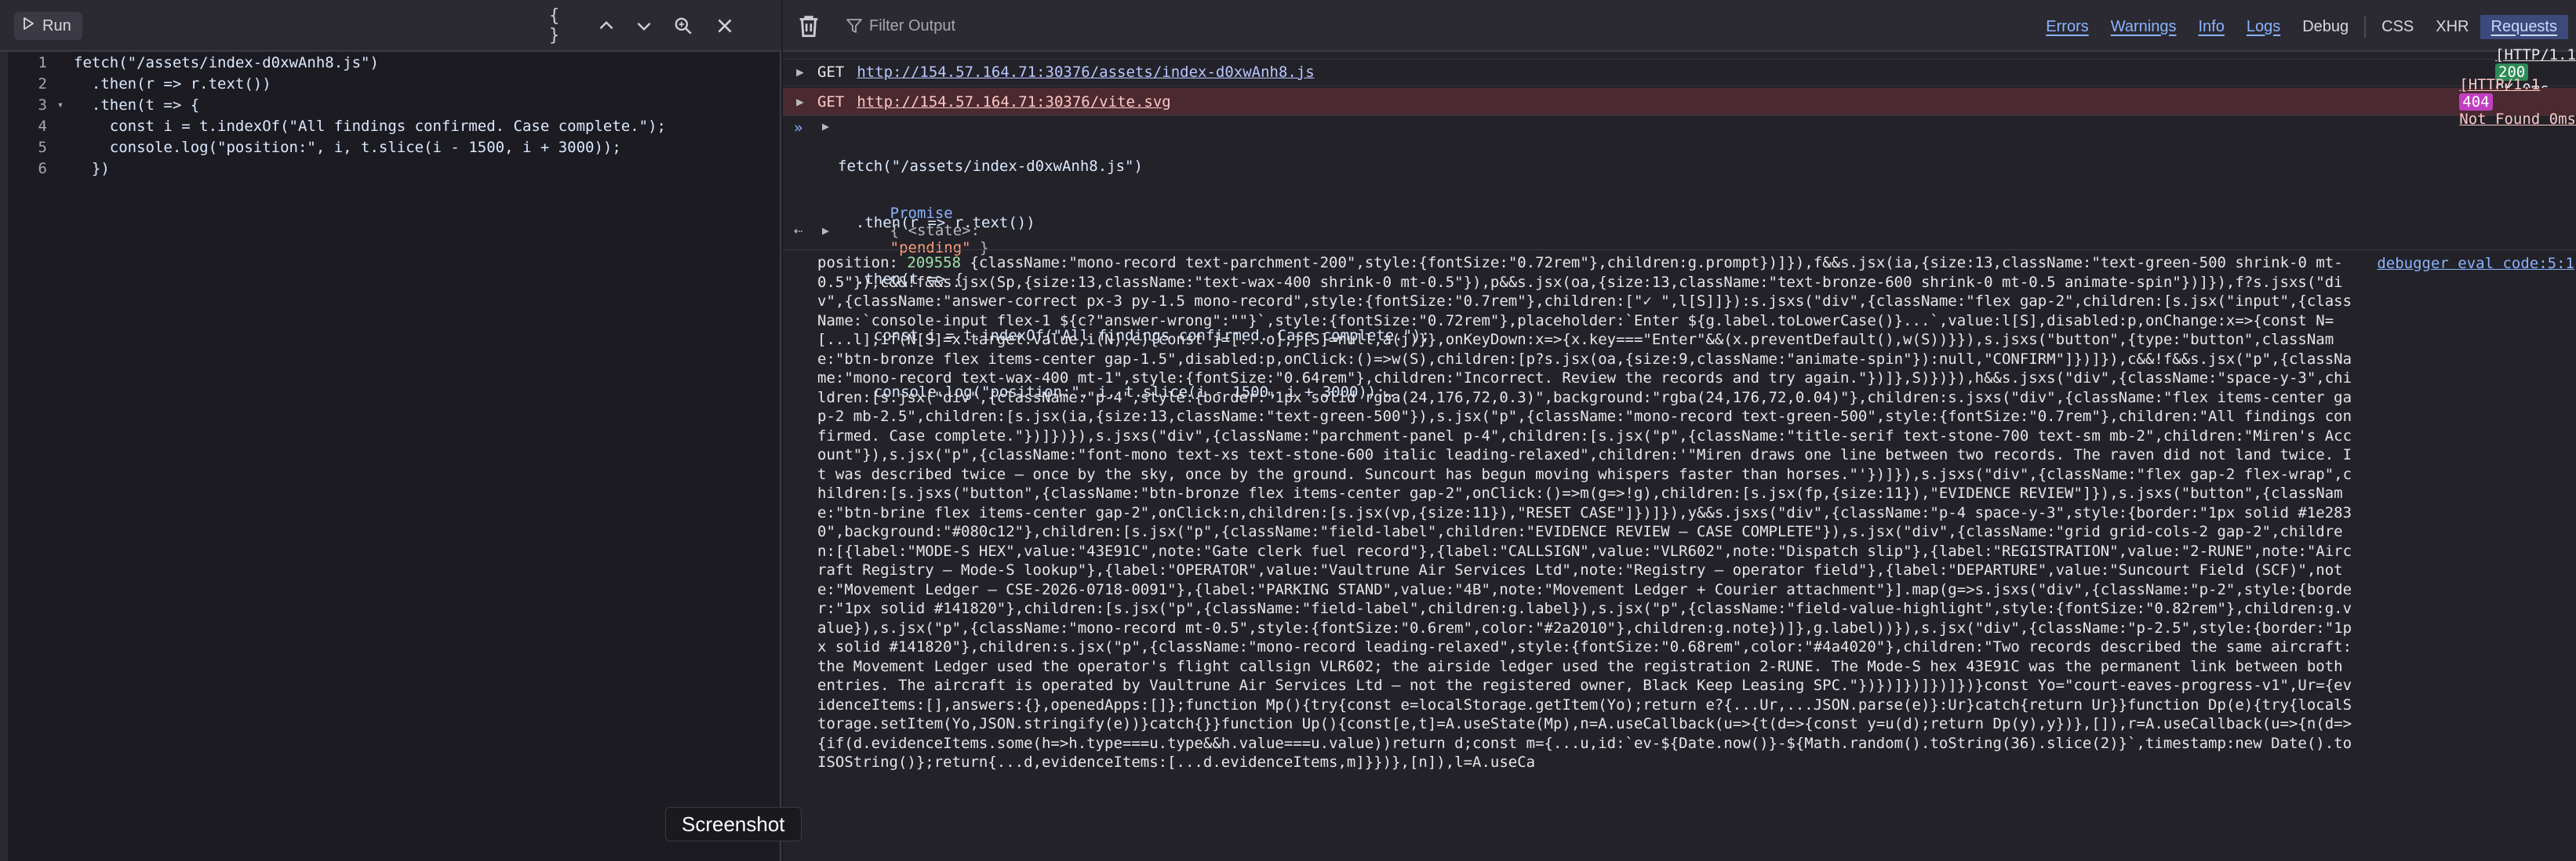 This screenshot has width=2576, height=861. Describe the element at coordinates (390, 104) in the screenshot. I see `code-line: 3 ▾ .then(t => {` at that location.